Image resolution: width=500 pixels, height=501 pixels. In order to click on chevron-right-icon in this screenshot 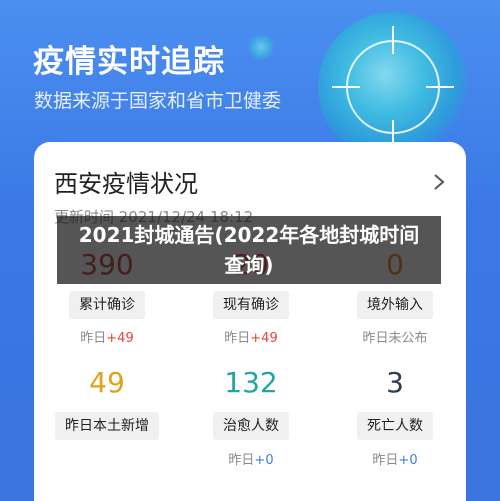, I will do `click(439, 182)`.